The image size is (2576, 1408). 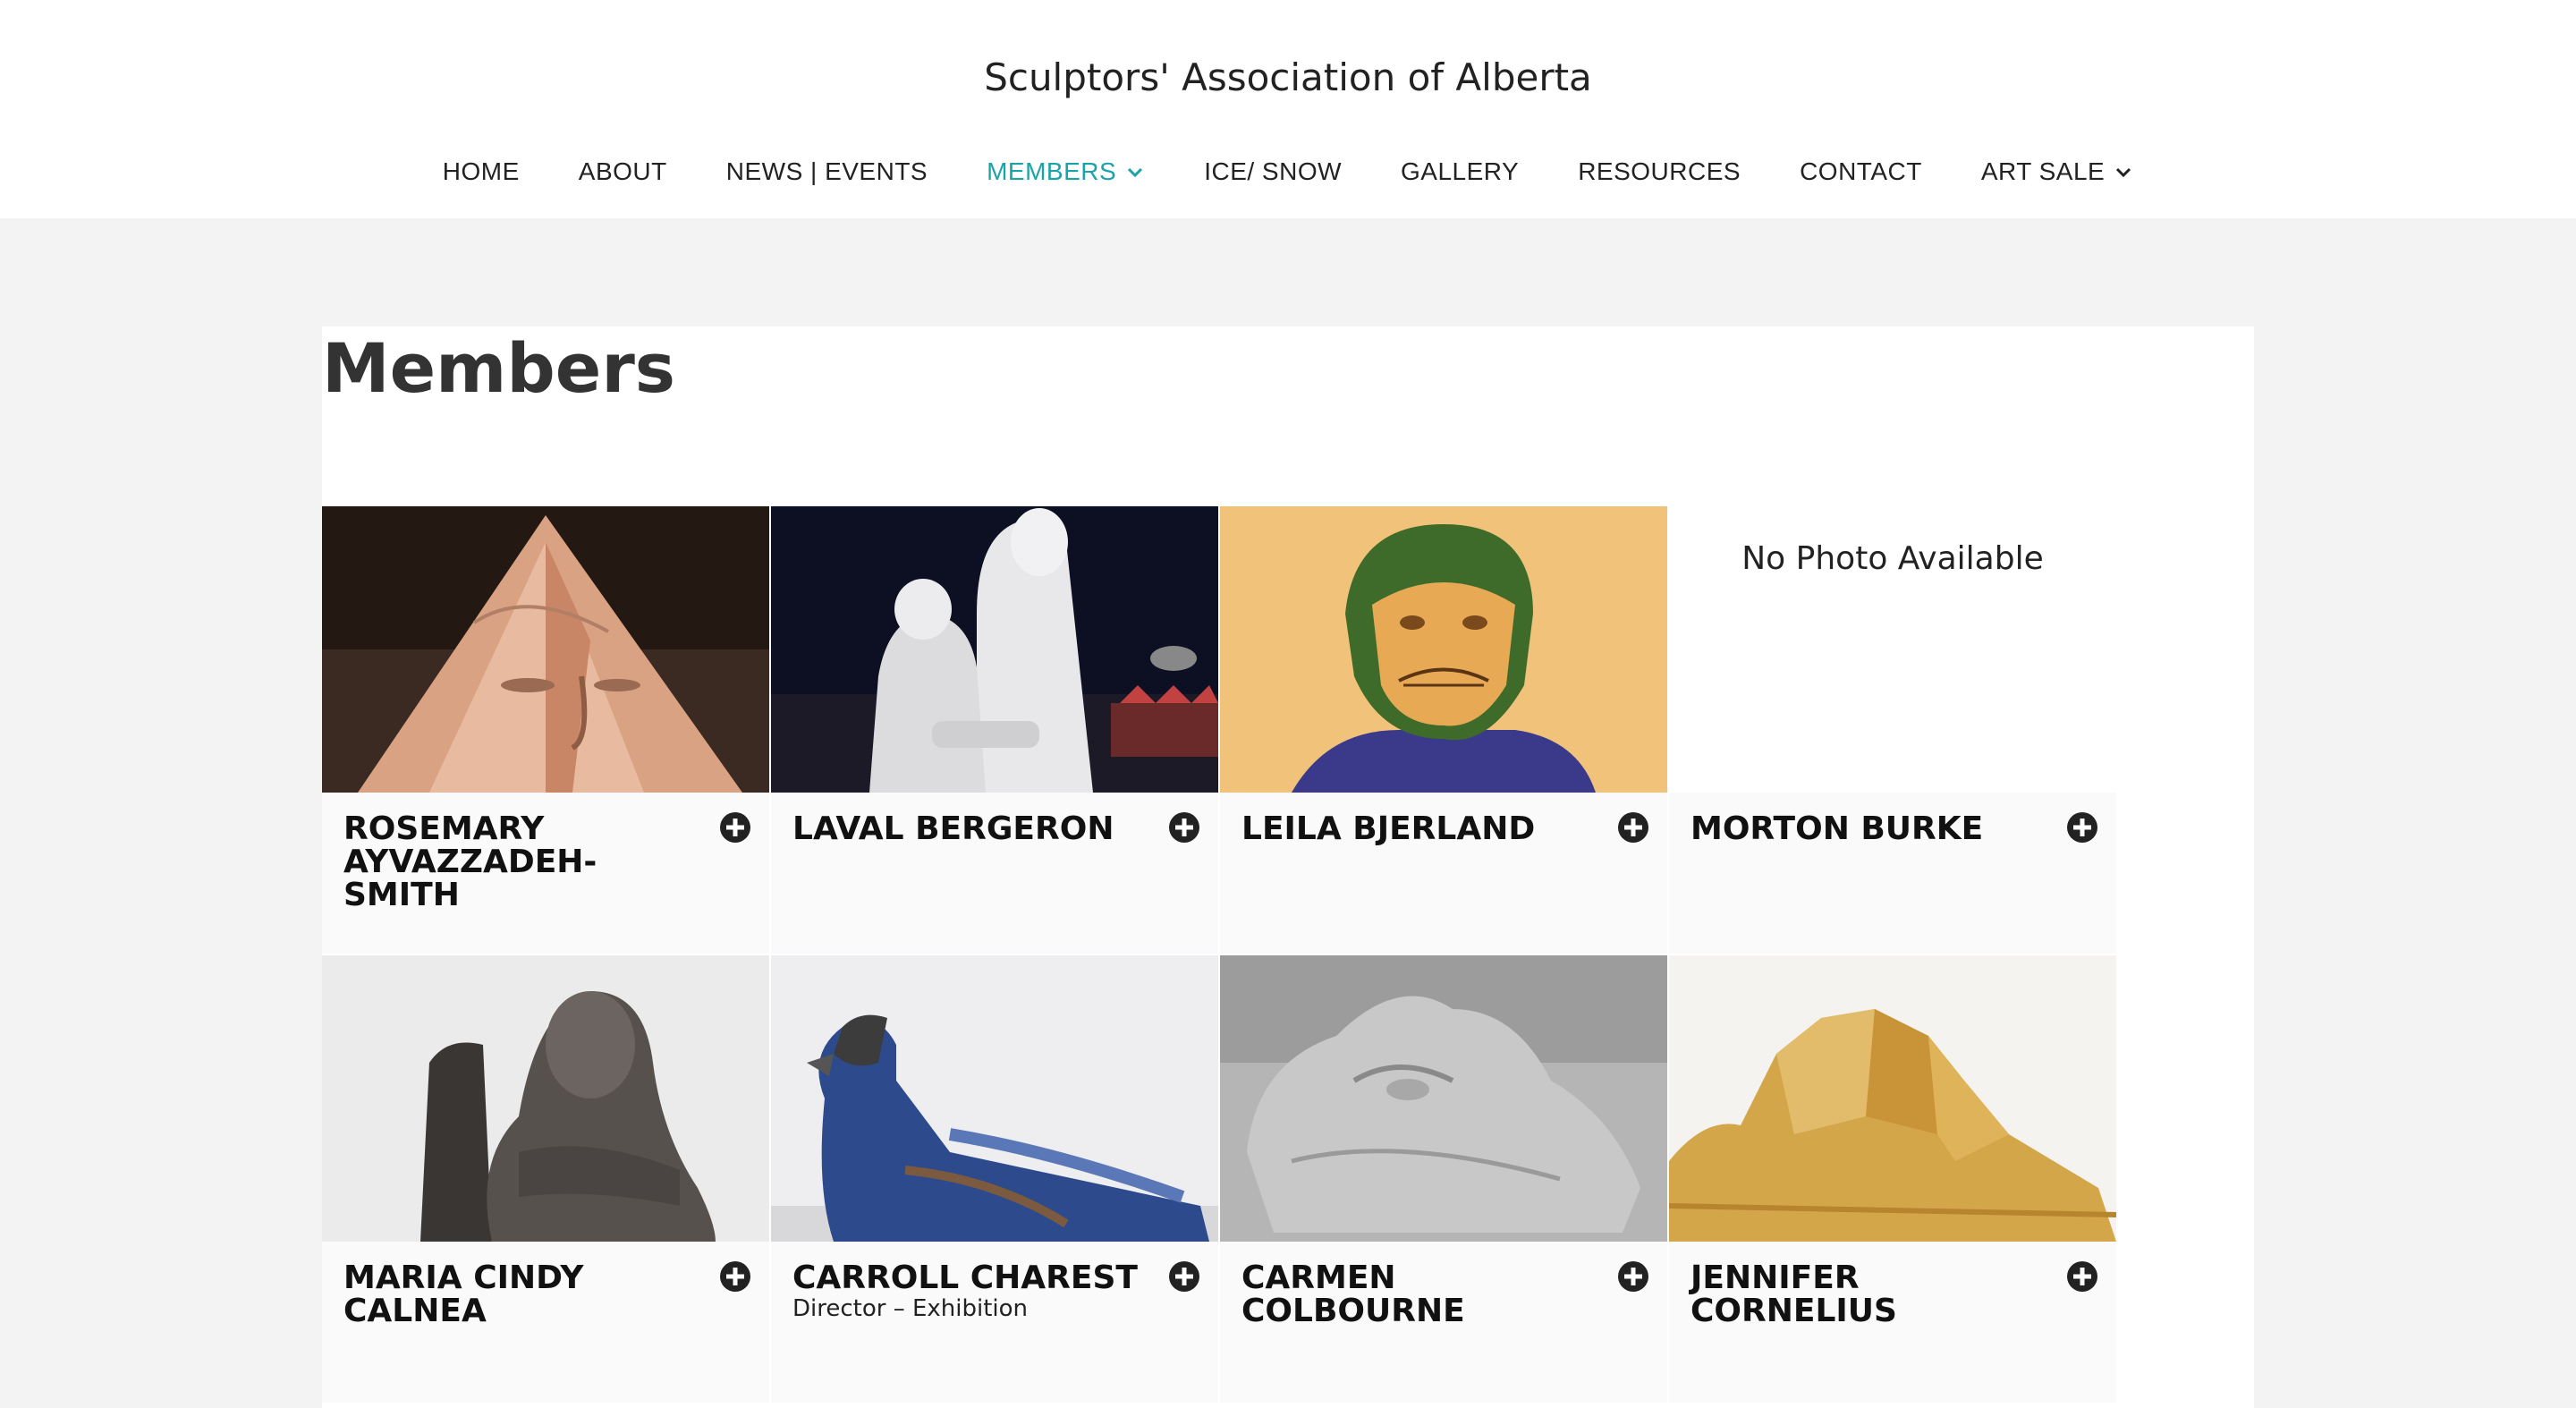 I want to click on nav-item-resources: RESOURCES, so click(x=1659, y=171).